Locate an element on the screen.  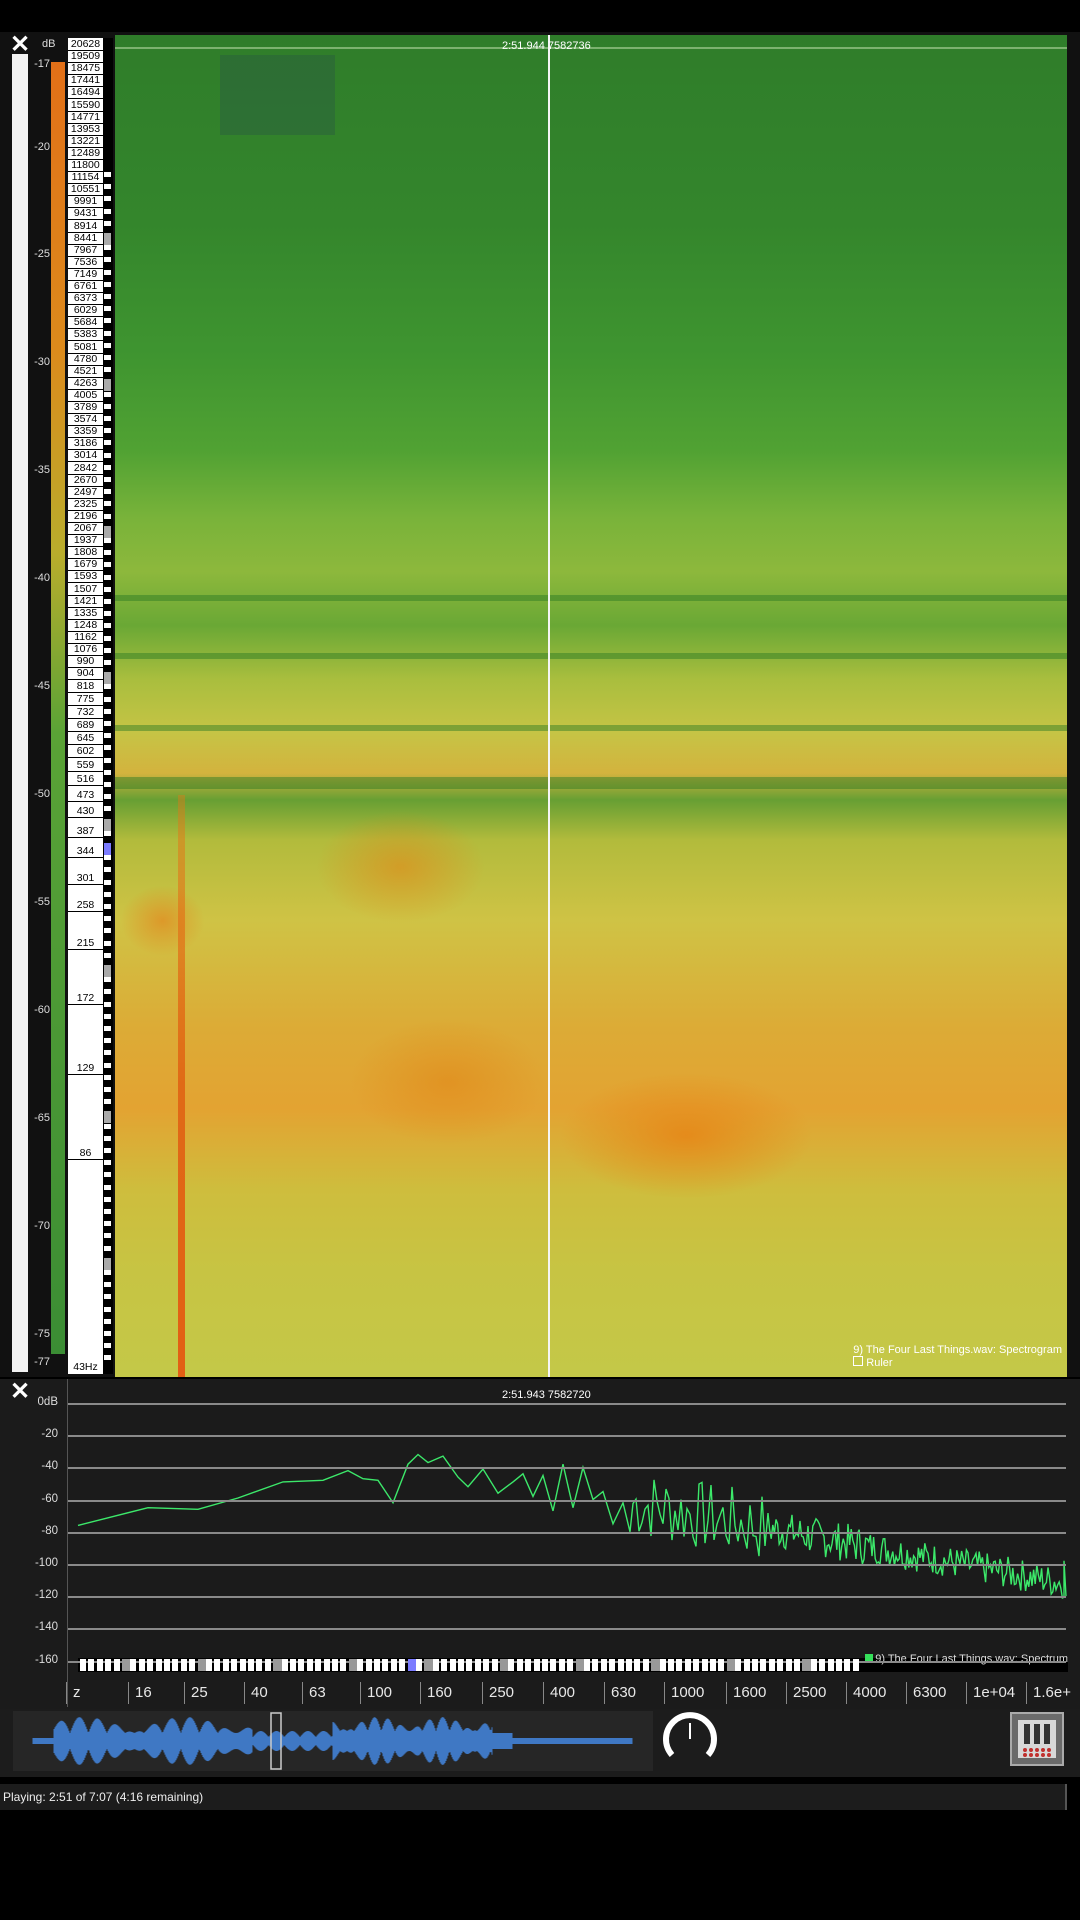
close-spectrogram-icon: ✕ is located at coordinates (20, 45).